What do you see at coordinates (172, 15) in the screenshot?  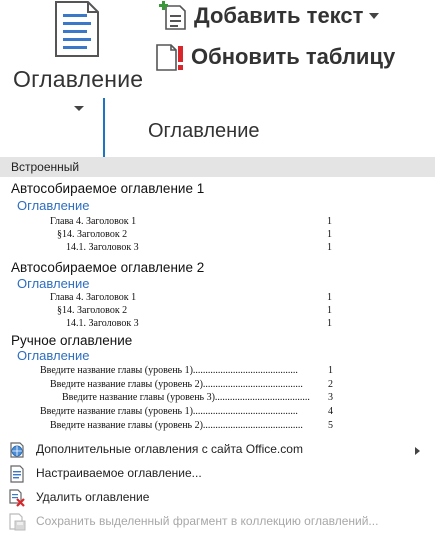 I see `add-text-icon` at bounding box center [172, 15].